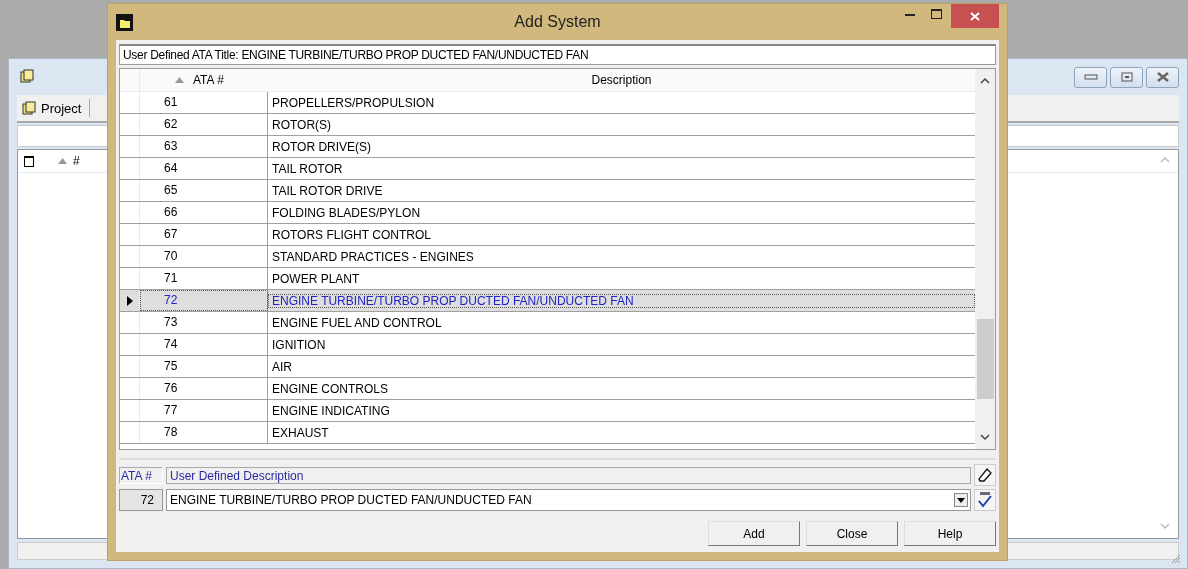 The height and width of the screenshot is (569, 1188). I want to click on table-cell: ENGINE TURBINE/TURBO PROP DUCTED FAN/UNDUCTED FAN, so click(621, 300).